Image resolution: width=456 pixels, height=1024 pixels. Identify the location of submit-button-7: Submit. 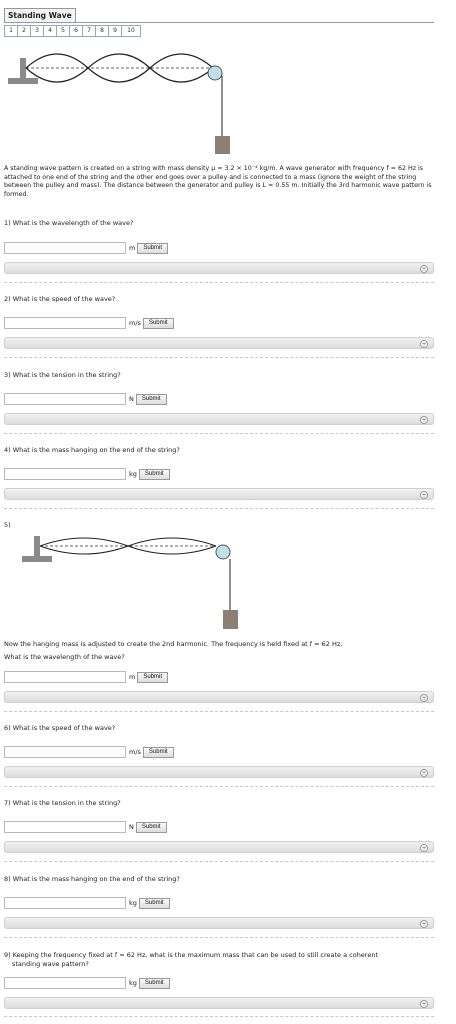
(151, 827).